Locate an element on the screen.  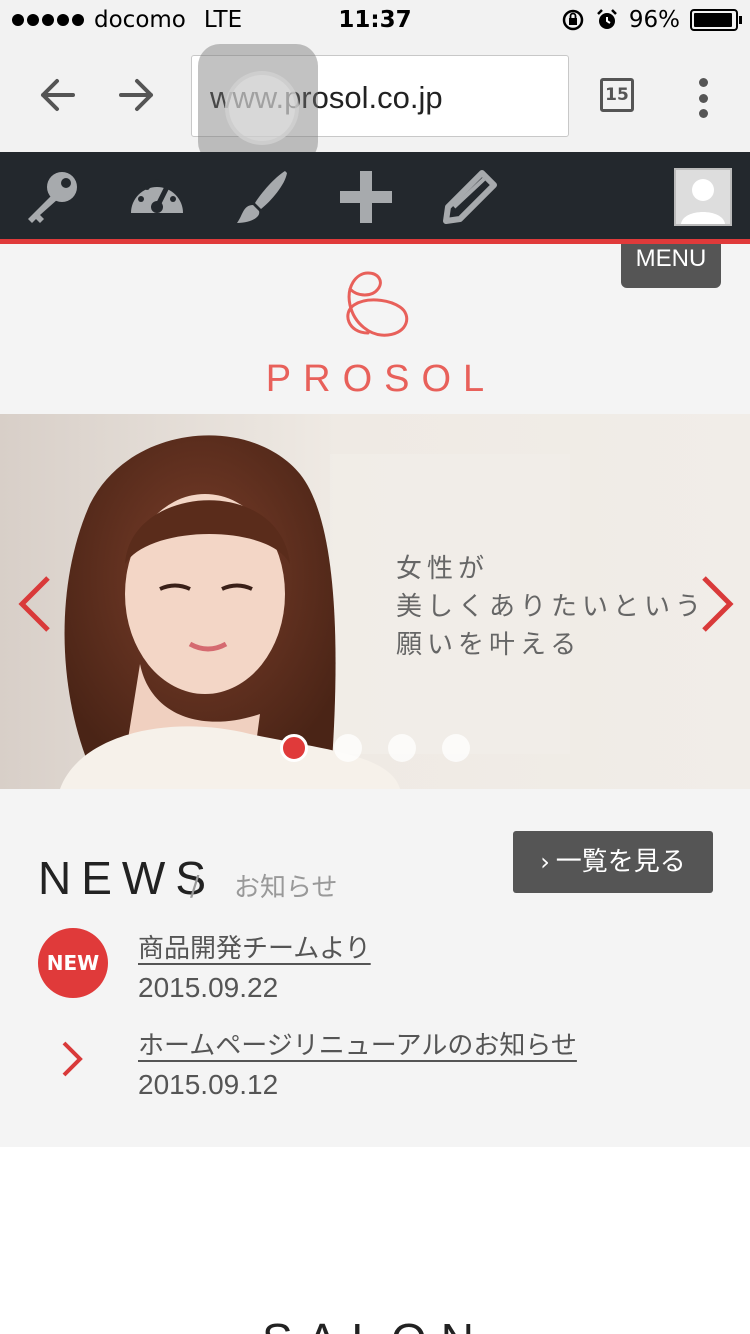
news-item-link: ホームページリニューアルのお知らせ is located at coordinates (357, 1043).